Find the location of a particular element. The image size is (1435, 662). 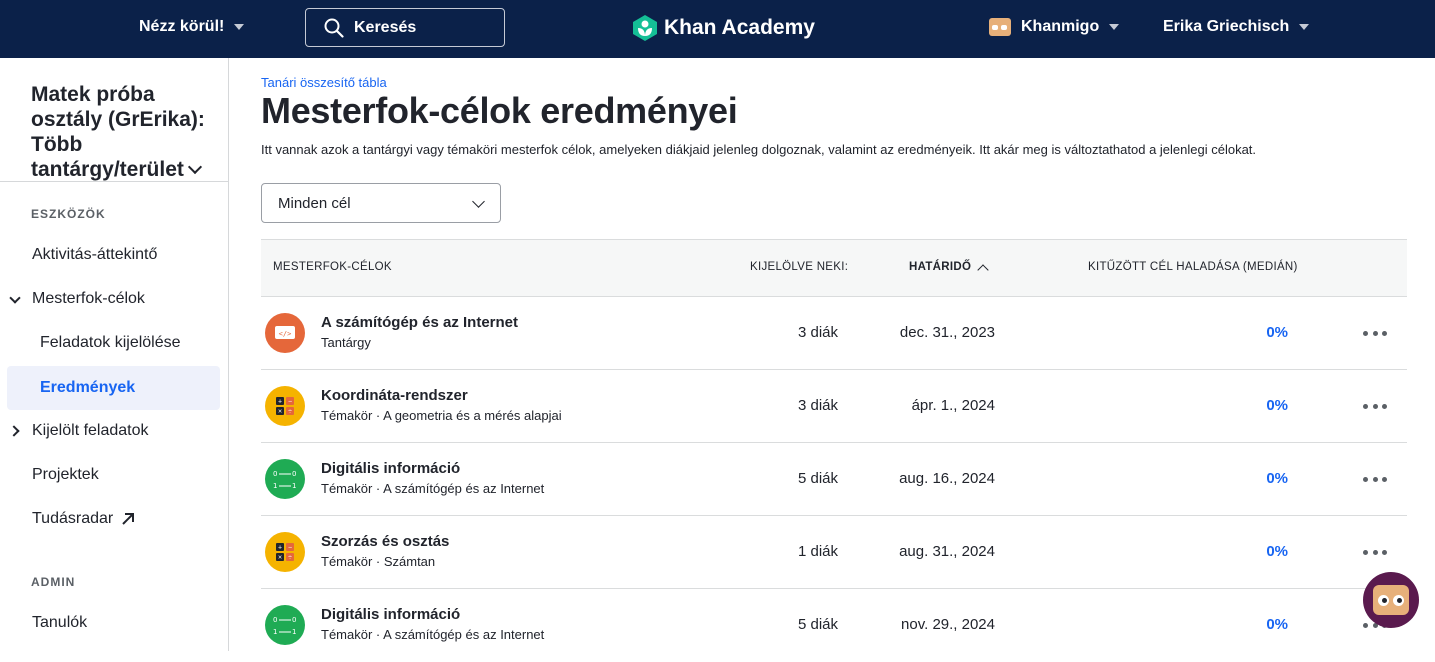

khan-academy-logo: Khan Academy is located at coordinates (723, 28).